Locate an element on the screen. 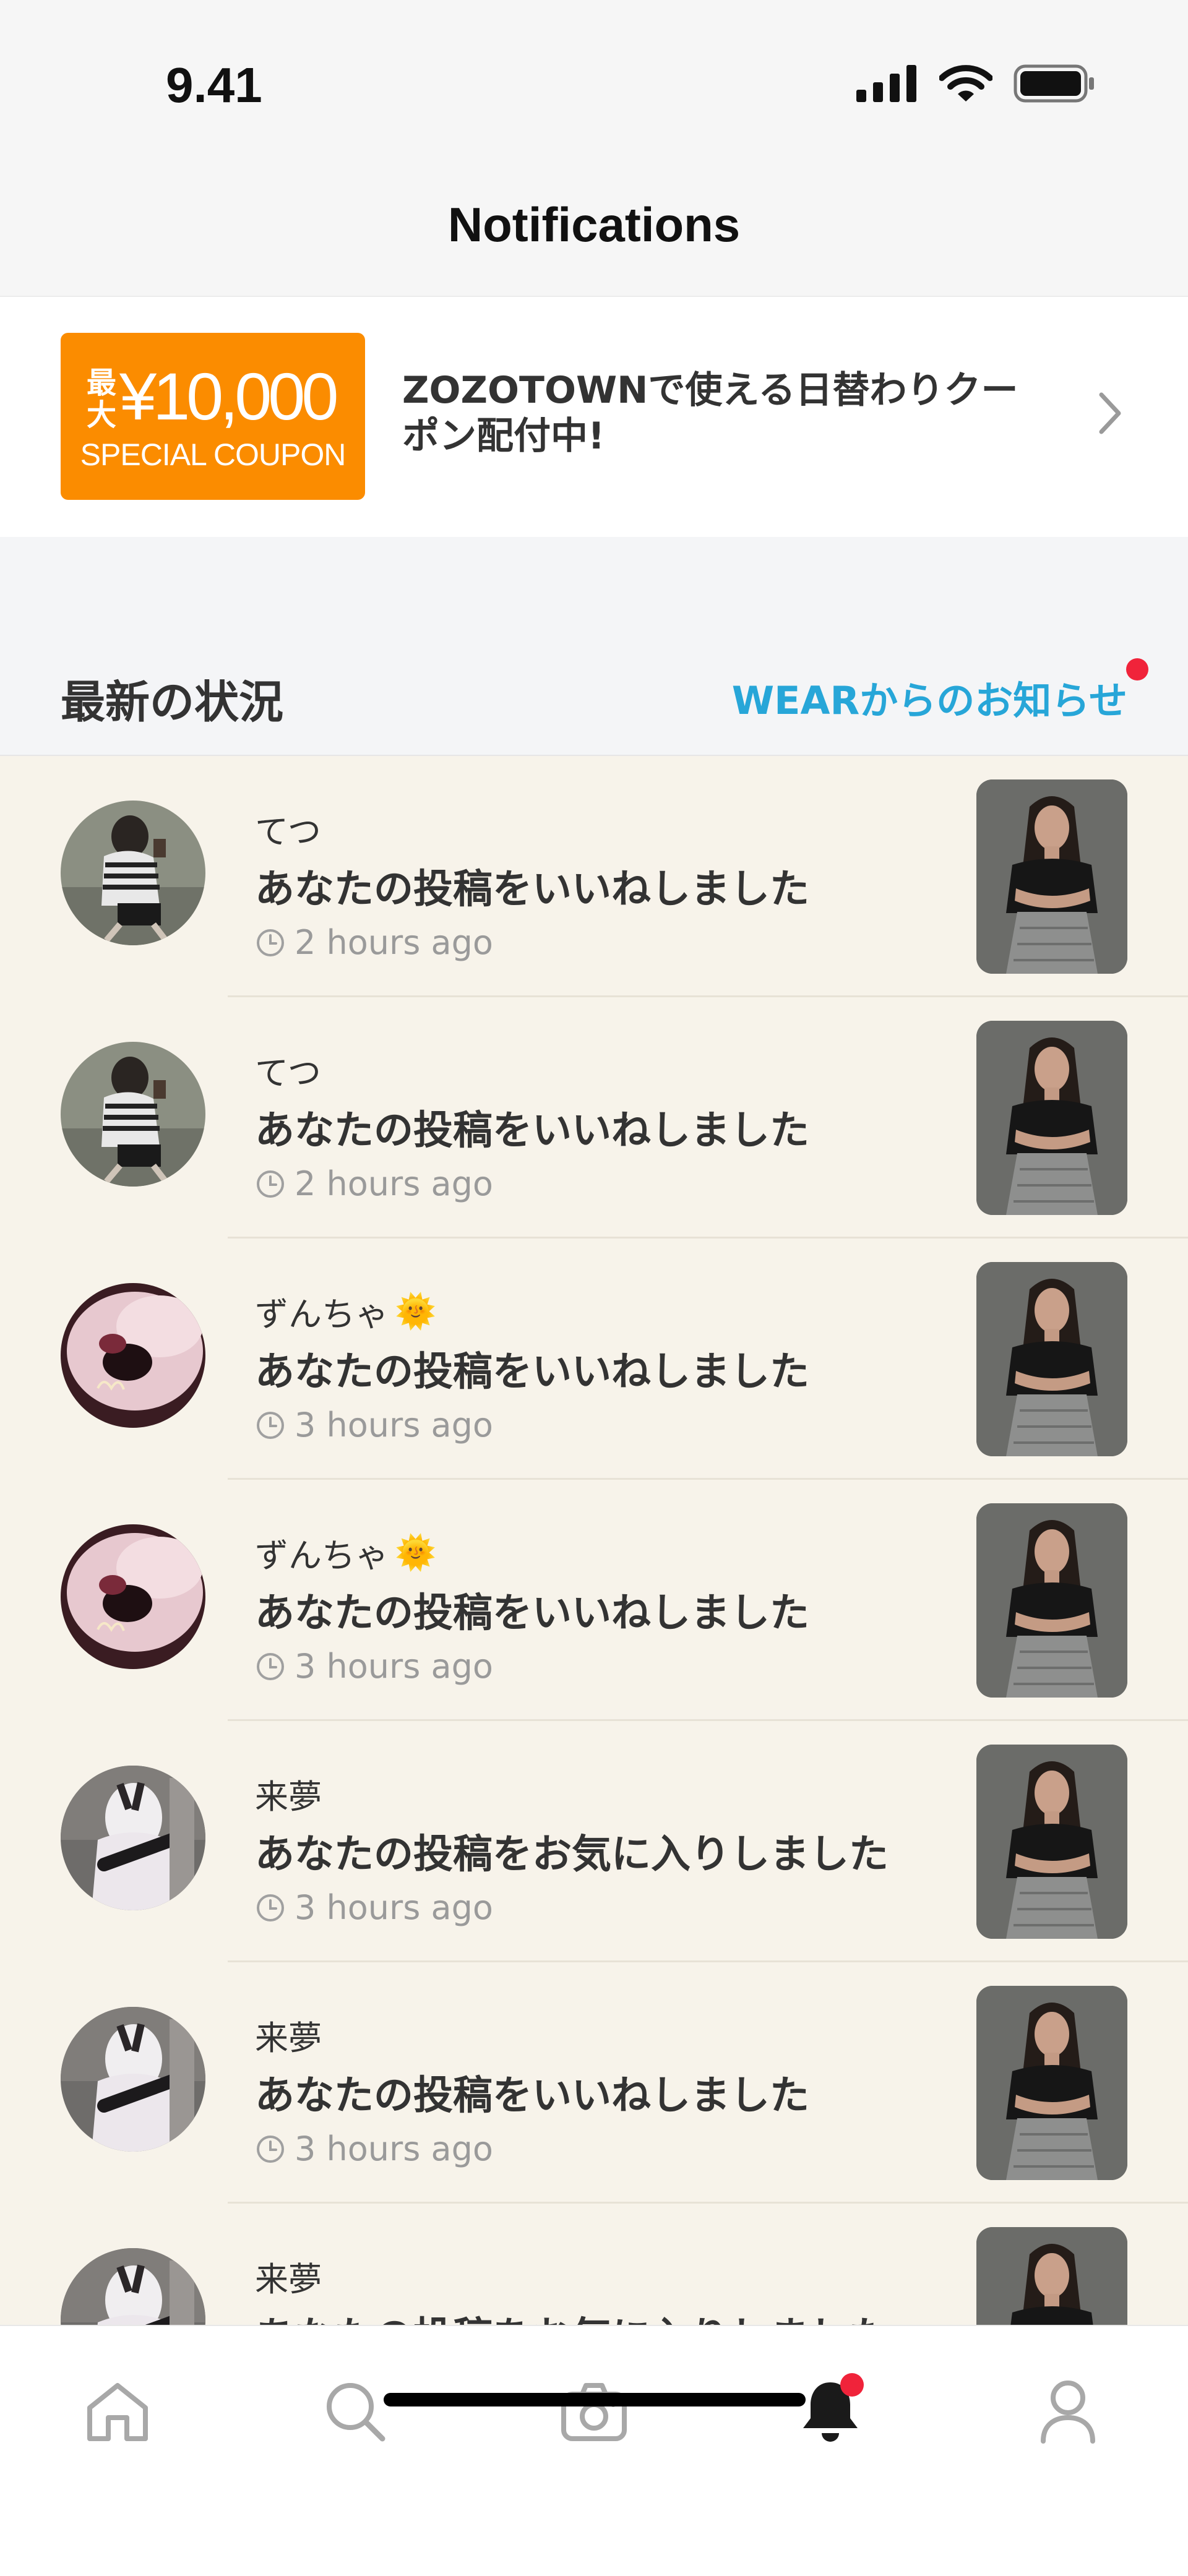 This screenshot has width=1188, height=2576. cellular-signal-icon is located at coordinates (886, 83).